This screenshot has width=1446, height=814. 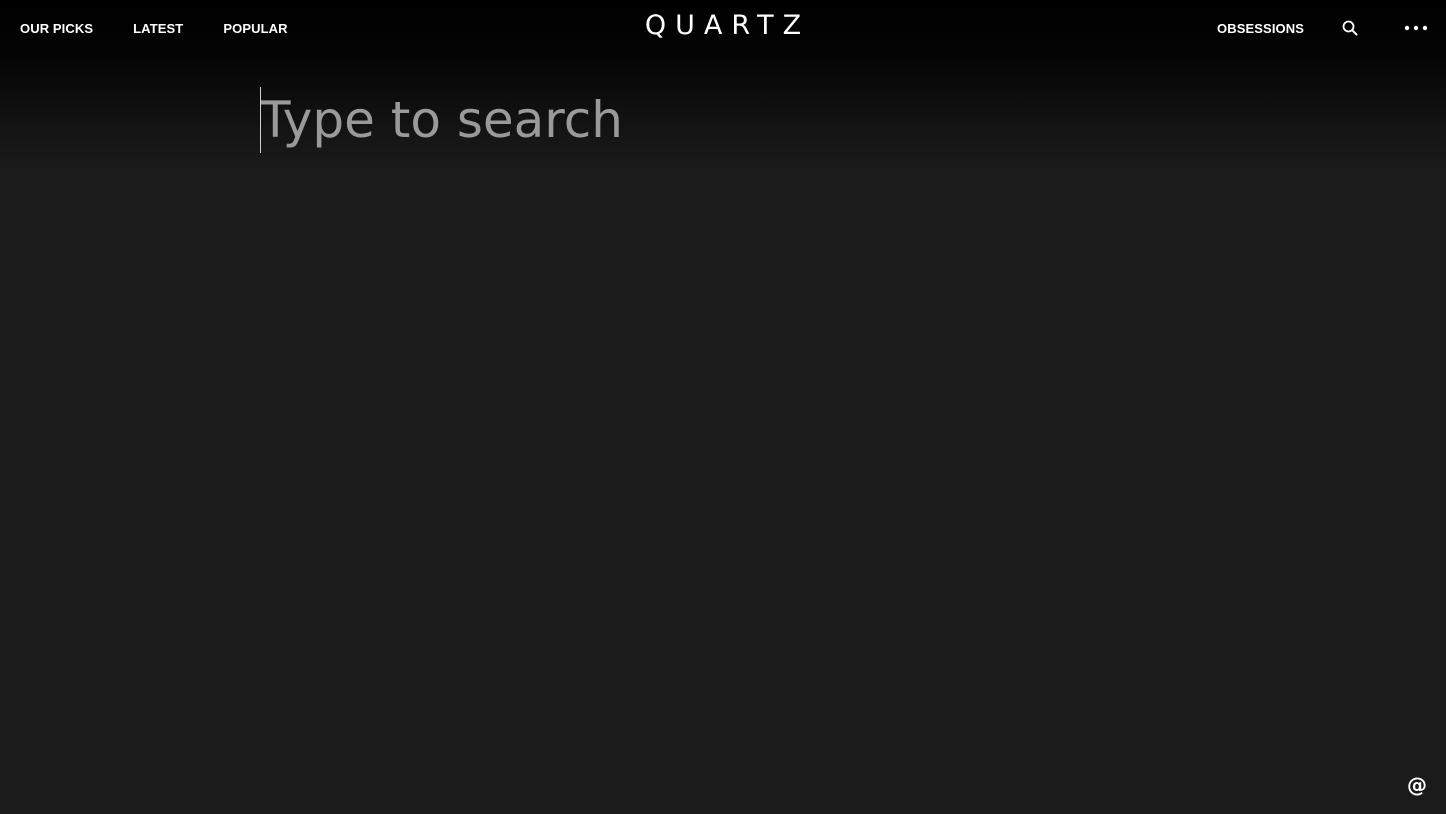 What do you see at coordinates (1260, 28) in the screenshot?
I see `nav-link-obsessions: OBSESSIONS` at bounding box center [1260, 28].